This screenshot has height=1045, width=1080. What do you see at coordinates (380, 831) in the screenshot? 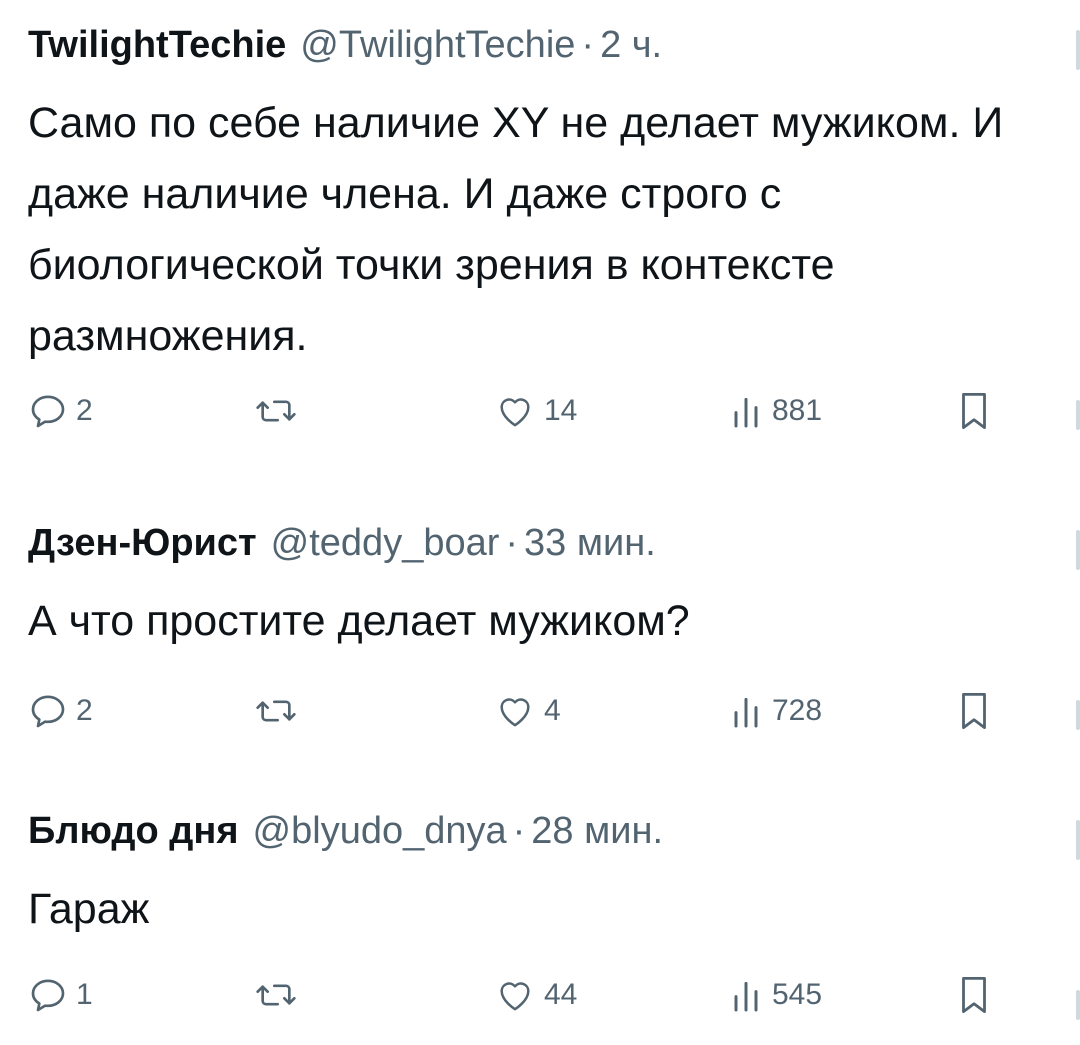
I see `author-handle: @blyudo_dnya` at bounding box center [380, 831].